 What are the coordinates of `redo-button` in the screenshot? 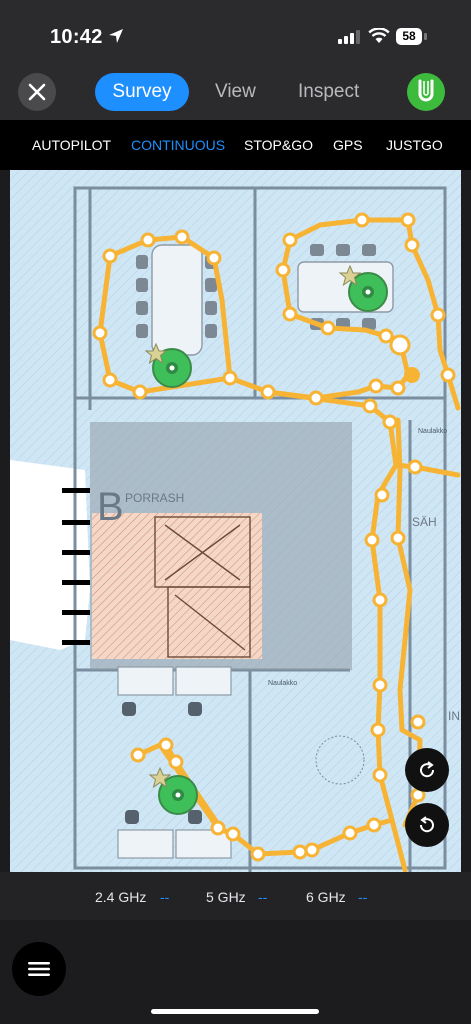 It's located at (427, 770).